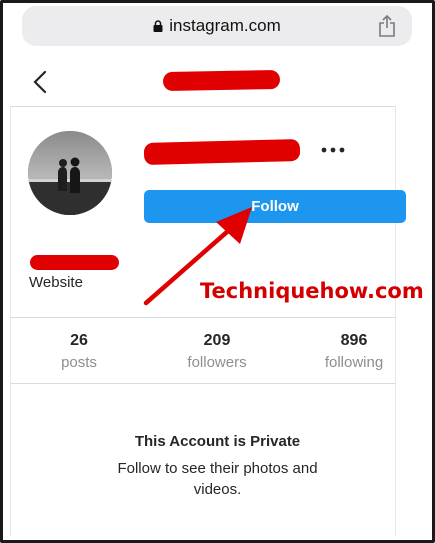 This screenshot has width=435, height=543. What do you see at coordinates (312, 291) in the screenshot?
I see `watermark: Techniquehow.com` at bounding box center [312, 291].